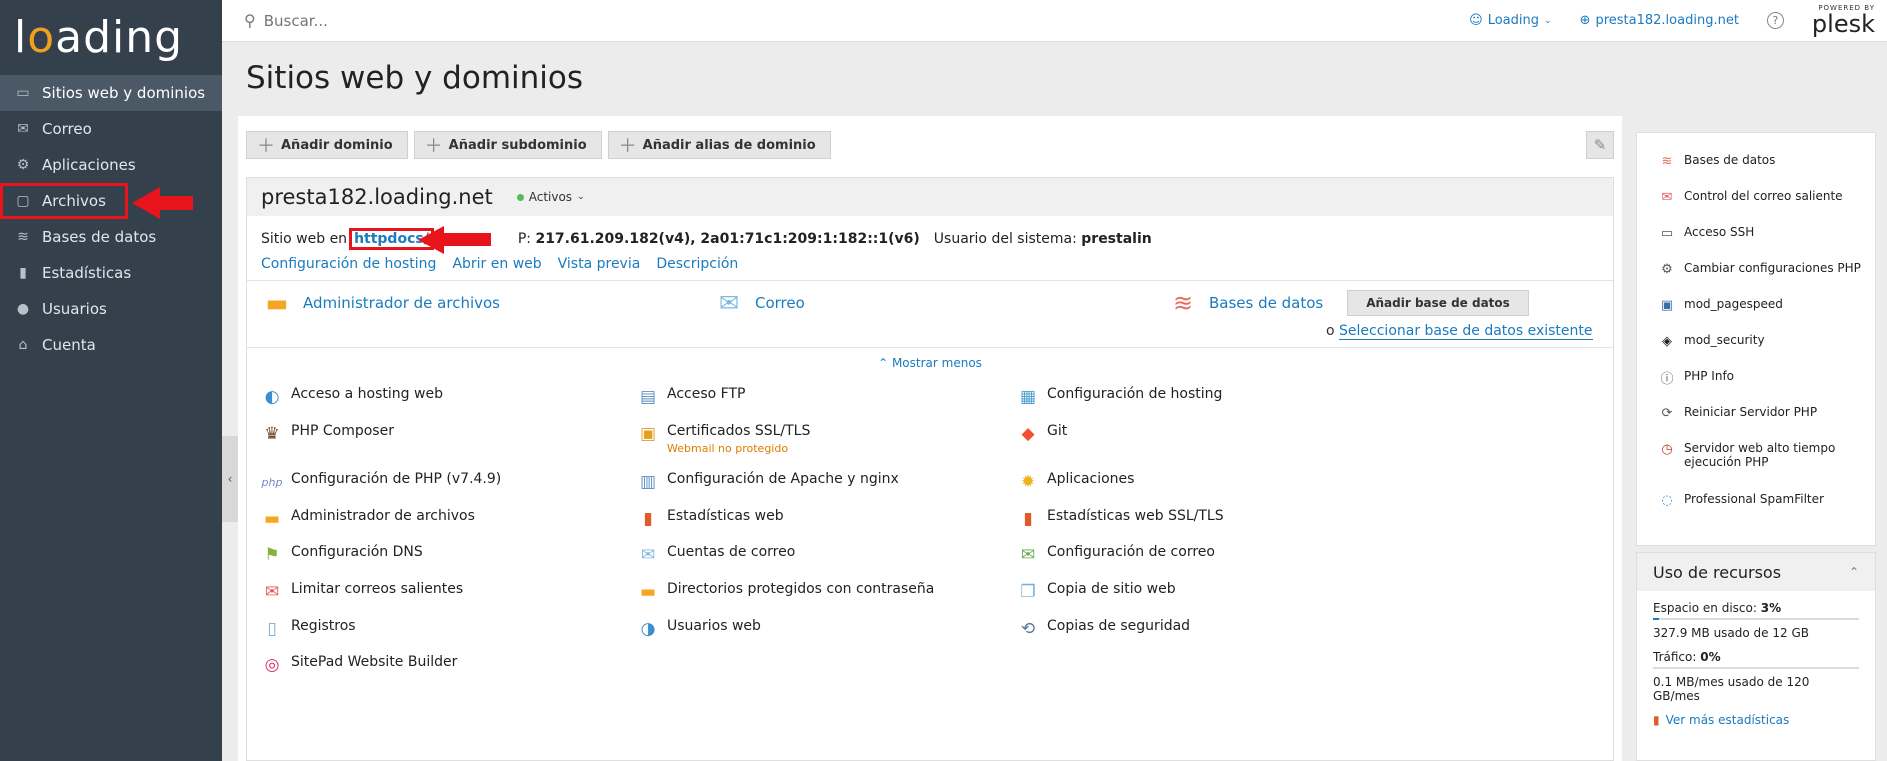  What do you see at coordinates (74, 201) in the screenshot?
I see `sidebar-item-label: Archivos` at bounding box center [74, 201].